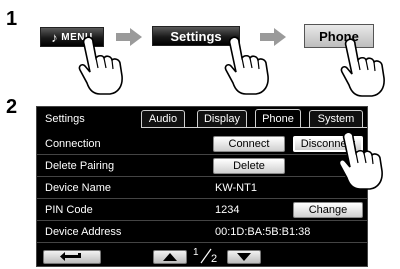 This screenshot has width=400, height=269. Describe the element at coordinates (202, 210) in the screenshot. I see `row-pin-code: PIN Code 1234 Change` at that location.